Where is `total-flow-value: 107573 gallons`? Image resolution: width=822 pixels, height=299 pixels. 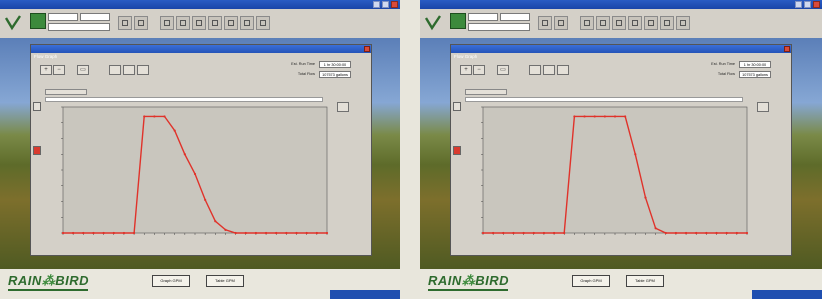
total-flow-value: 107573 gallons is located at coordinates (335, 74).